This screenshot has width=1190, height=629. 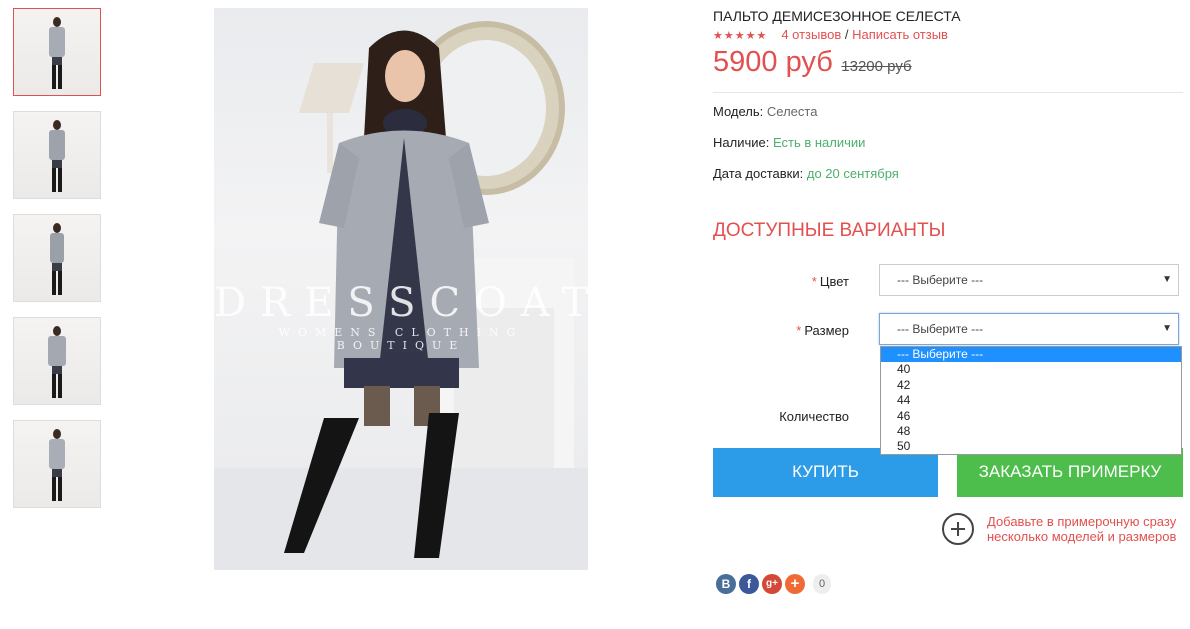 What do you see at coordinates (876, 66) in the screenshot?
I see `price-old: 13200 руб` at bounding box center [876, 66].